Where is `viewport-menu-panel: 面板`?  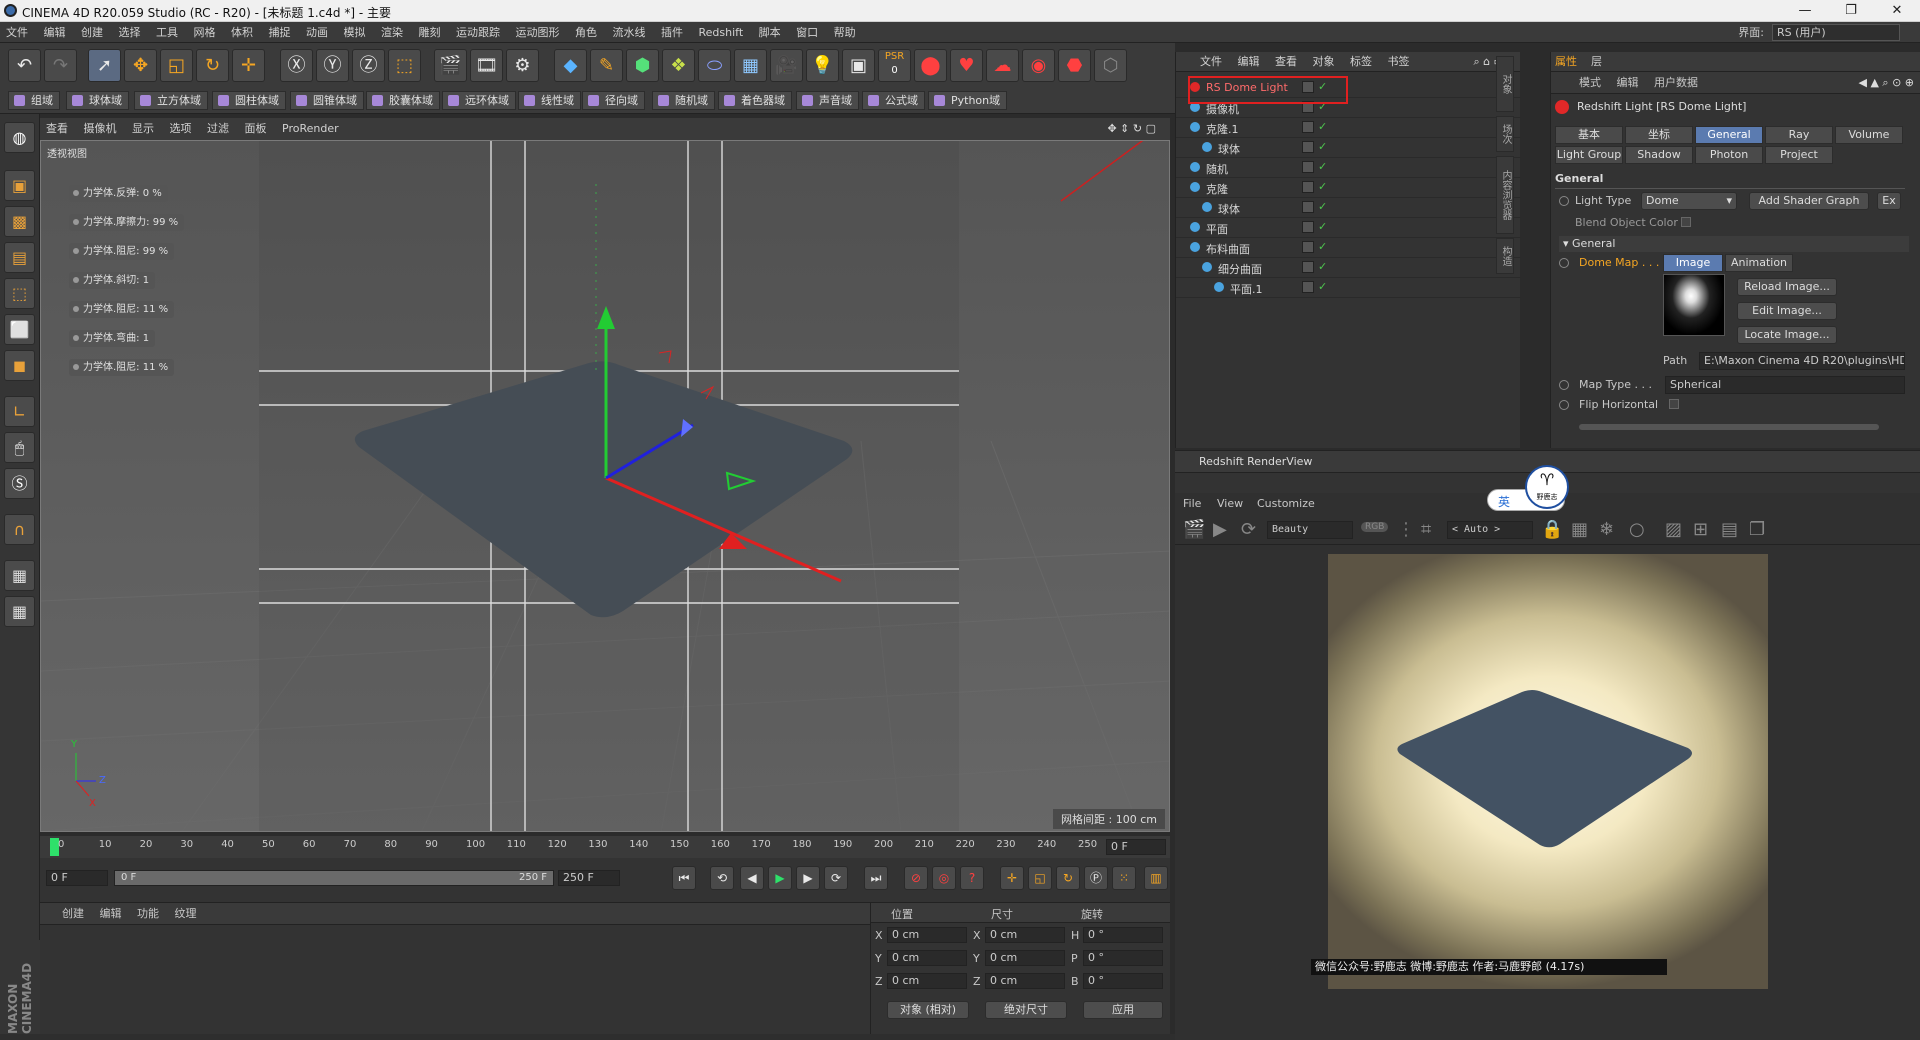 viewport-menu-panel: 面板 is located at coordinates (256, 129).